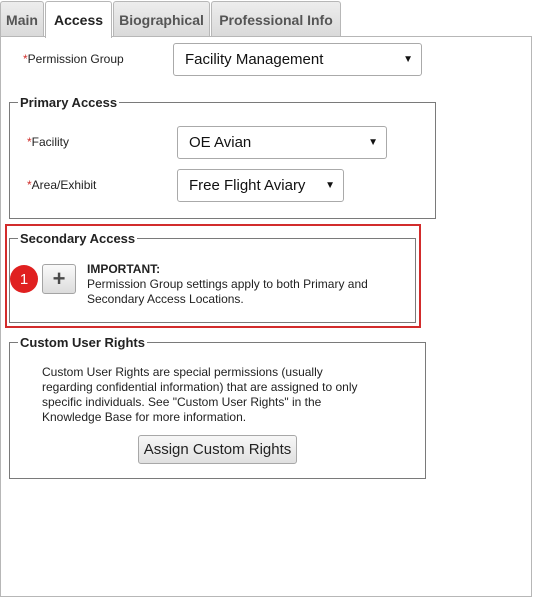  I want to click on permission-group-label: *Permission Group, so click(73, 59).